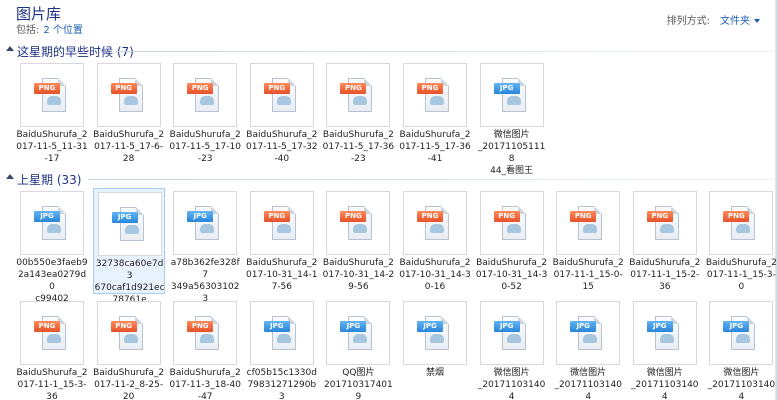  Describe the element at coordinates (205, 147) in the screenshot. I see `file-name: BaiduShurufa_2 017-11-5_17-10 -23` at that location.